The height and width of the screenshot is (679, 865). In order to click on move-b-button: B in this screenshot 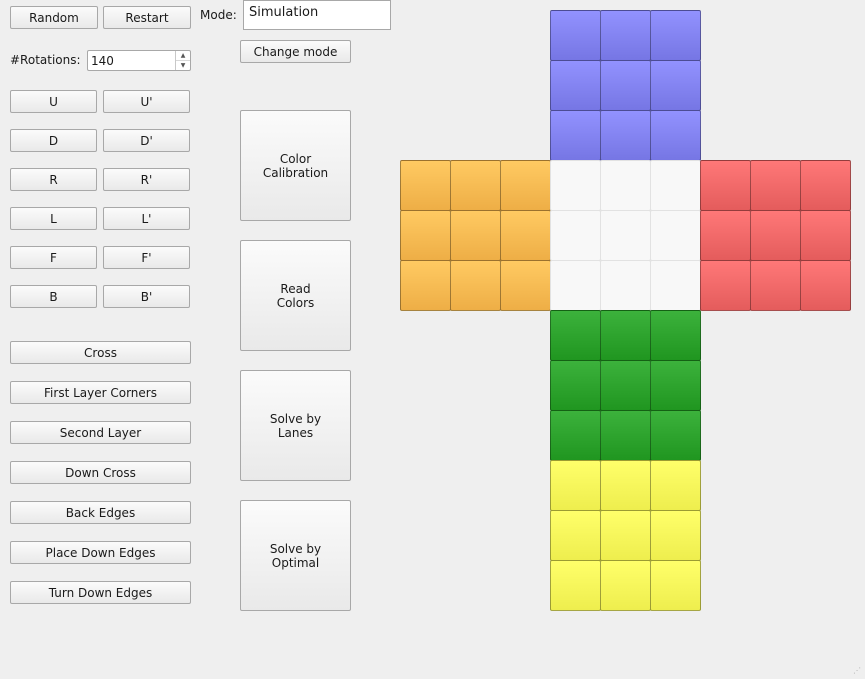, I will do `click(53, 296)`.